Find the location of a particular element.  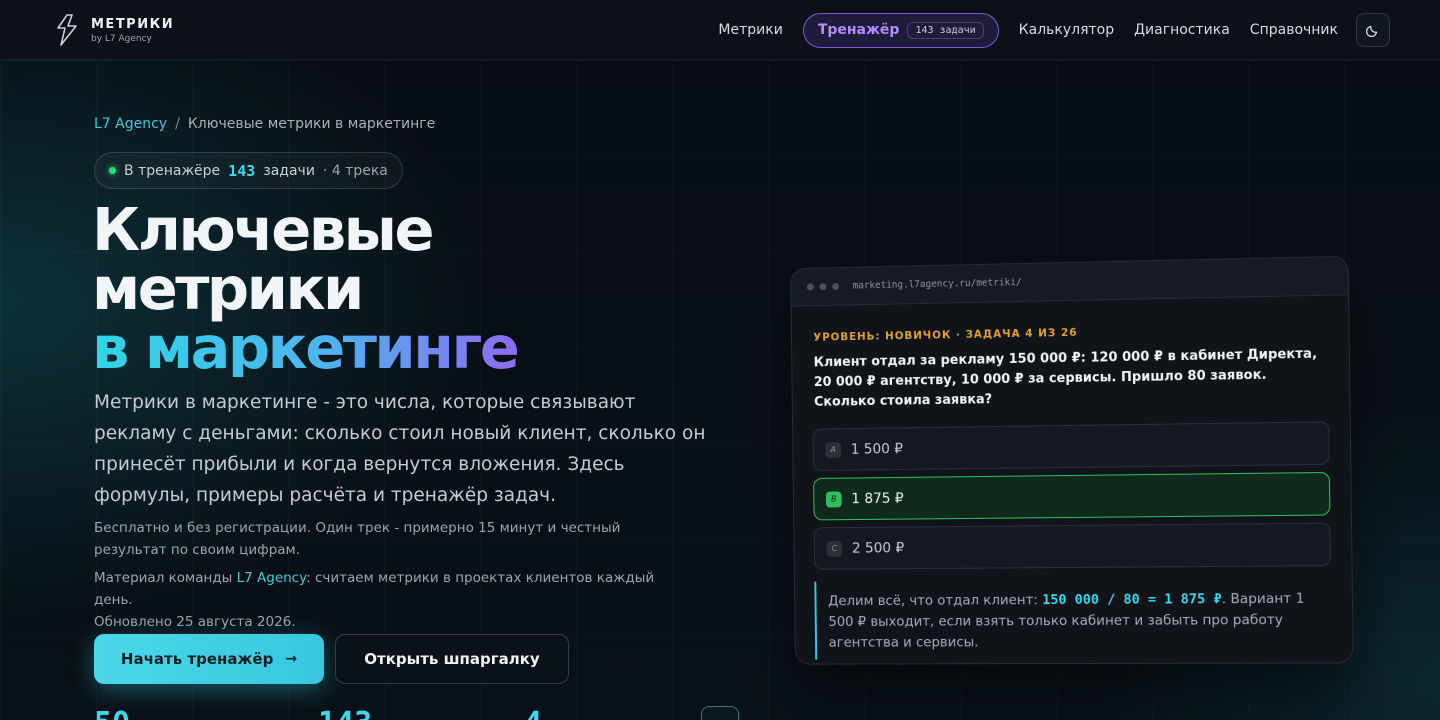

option-key: A is located at coordinates (833, 449).